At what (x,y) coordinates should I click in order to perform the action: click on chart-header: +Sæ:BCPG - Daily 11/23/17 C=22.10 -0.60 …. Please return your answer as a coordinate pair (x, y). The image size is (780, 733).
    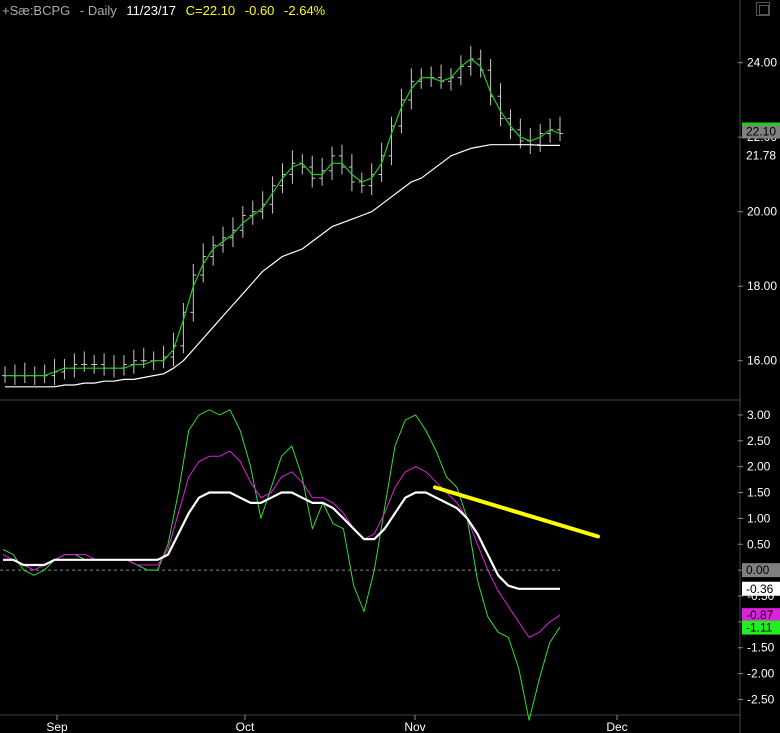
    Looking at the image, I should click on (166, 10).